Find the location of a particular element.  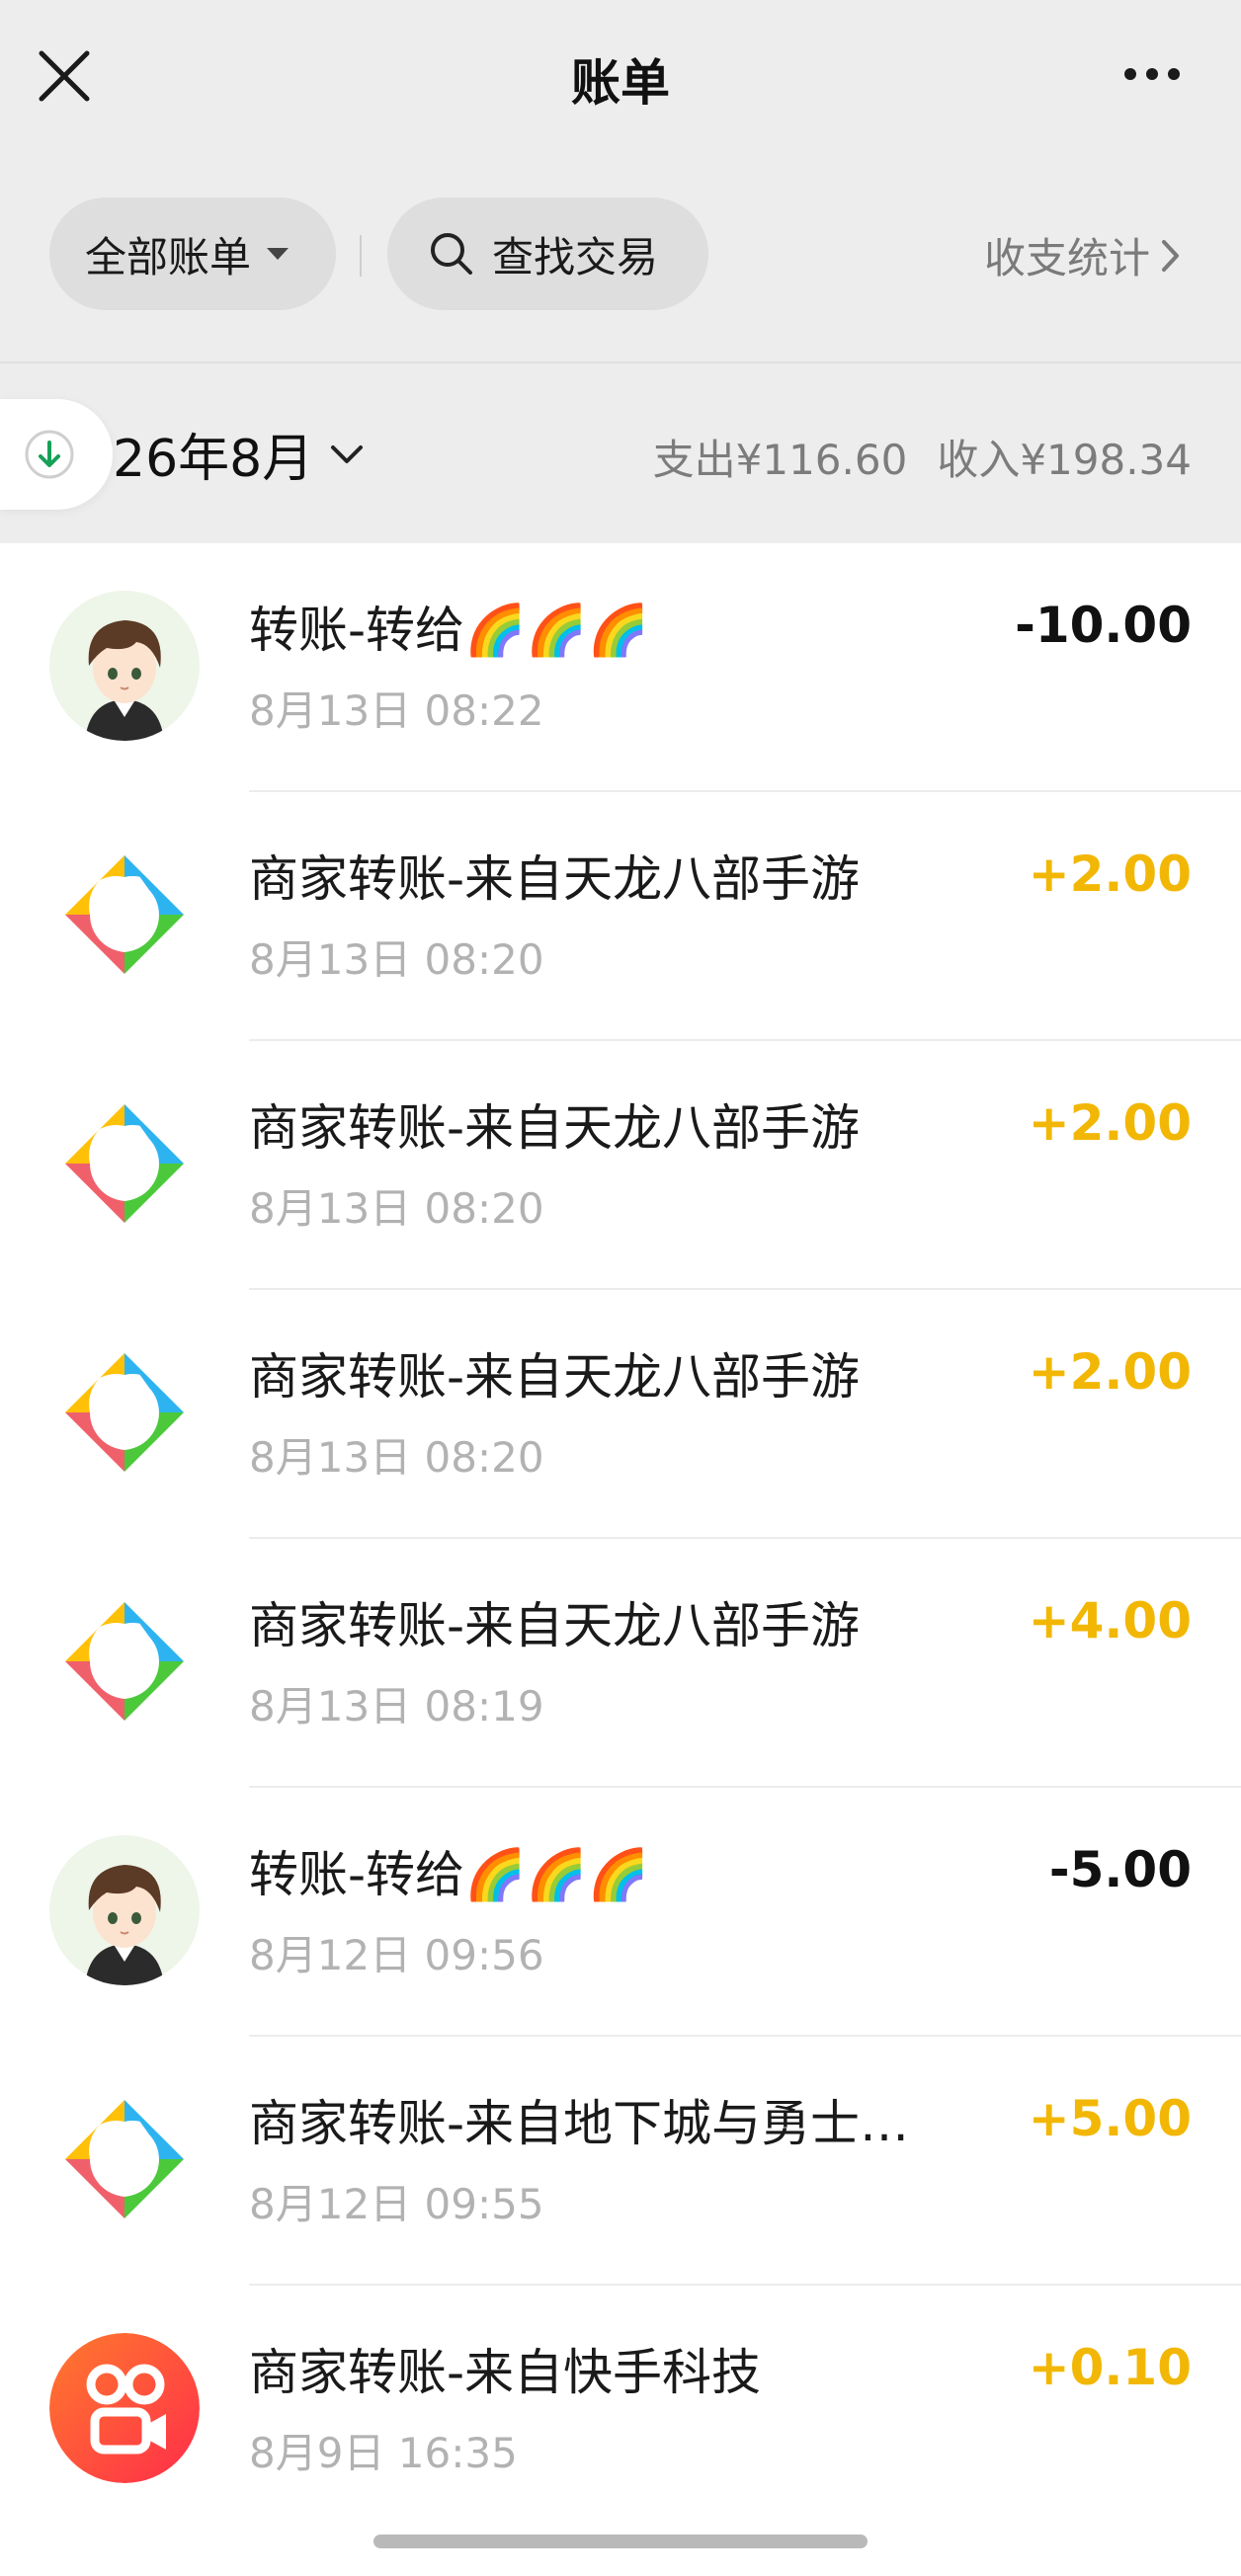

transaction-amount: +5.00 is located at coordinates (1110, 2118).